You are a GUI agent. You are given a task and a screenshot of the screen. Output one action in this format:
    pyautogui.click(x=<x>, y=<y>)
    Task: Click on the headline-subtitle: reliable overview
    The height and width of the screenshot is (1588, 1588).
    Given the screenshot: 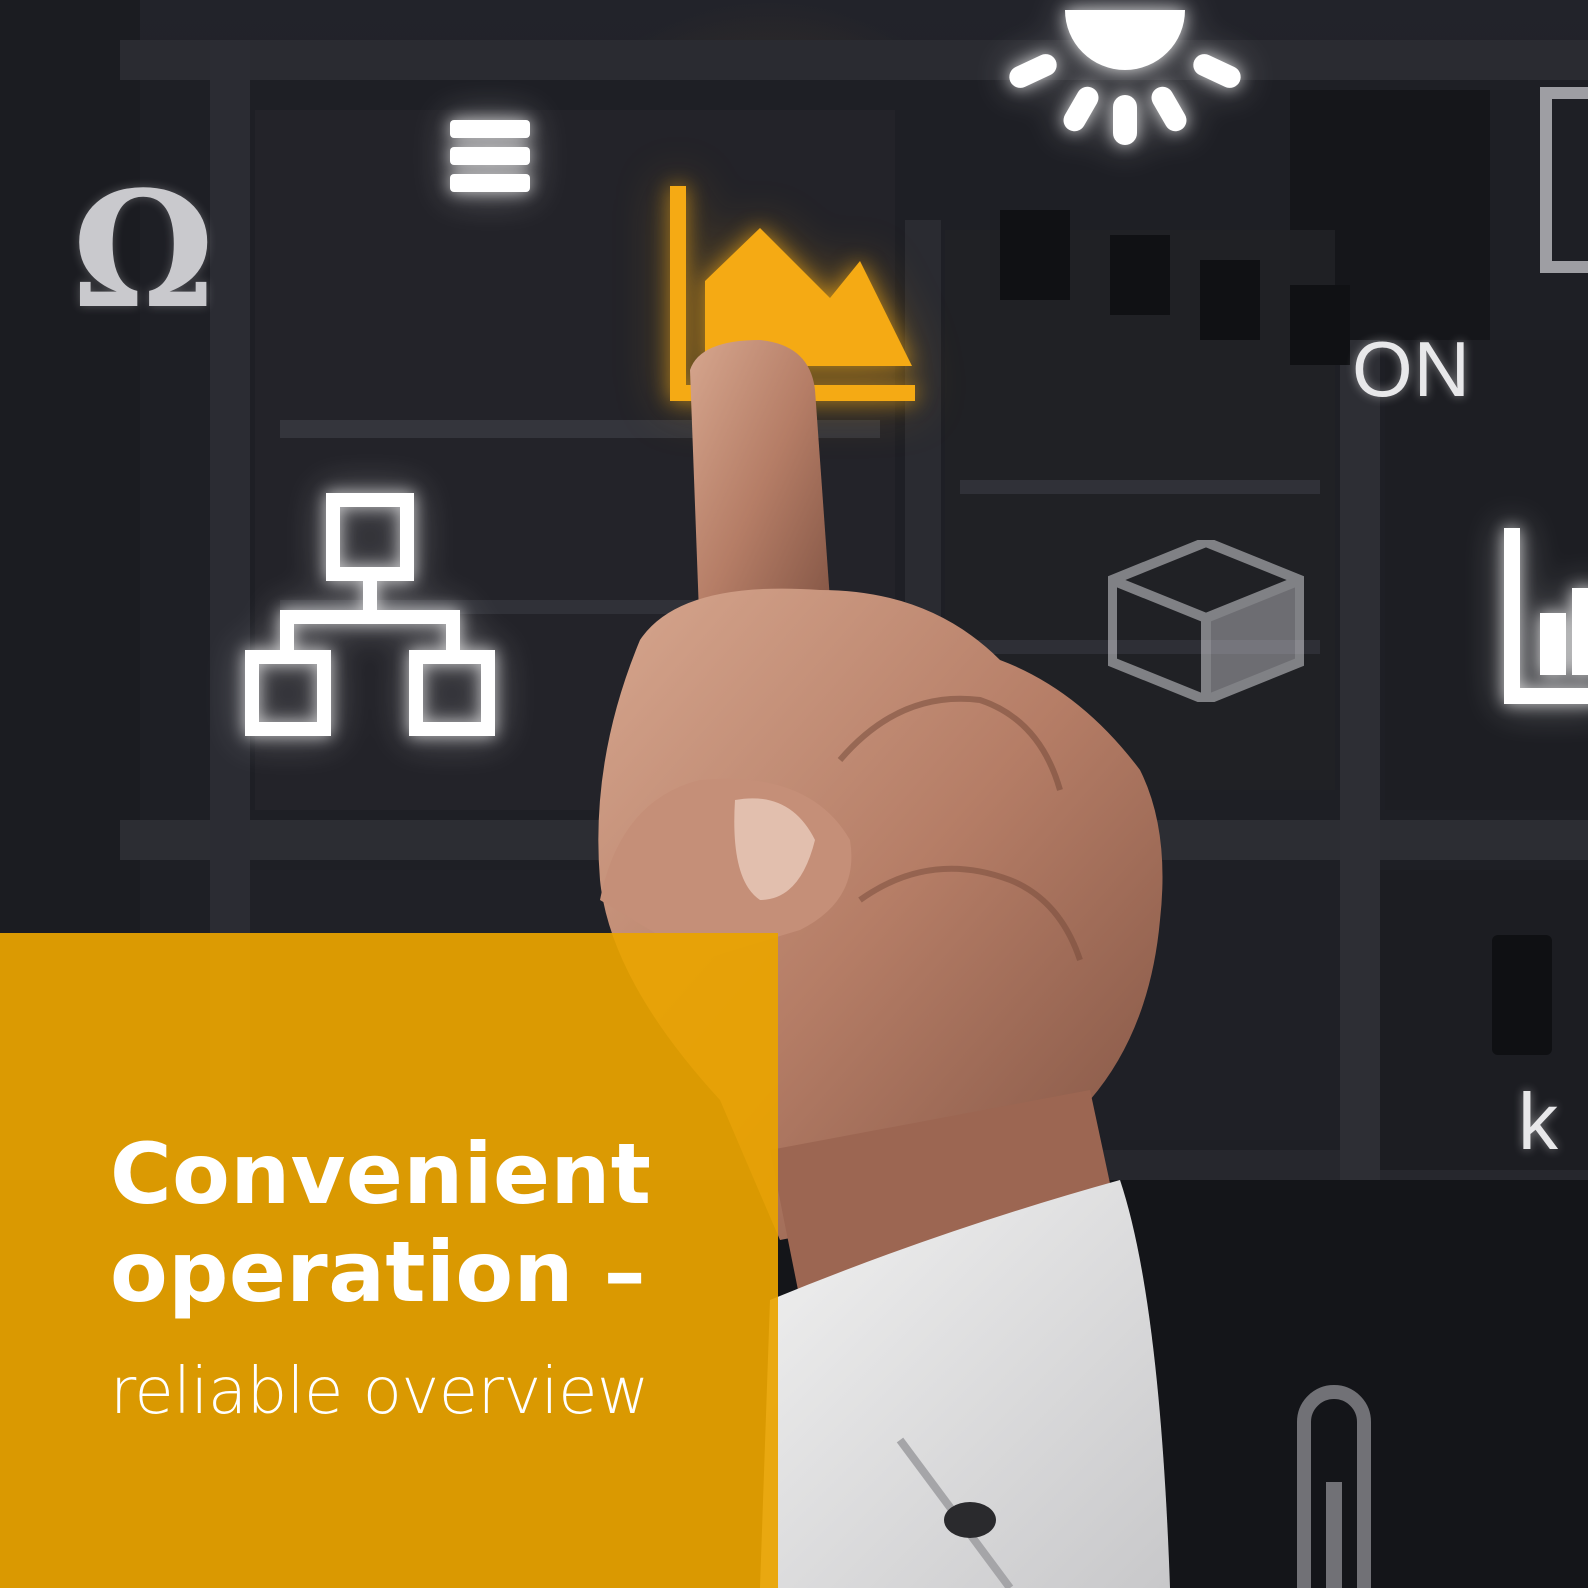 What is the action you would take?
    pyautogui.click(x=379, y=1392)
    